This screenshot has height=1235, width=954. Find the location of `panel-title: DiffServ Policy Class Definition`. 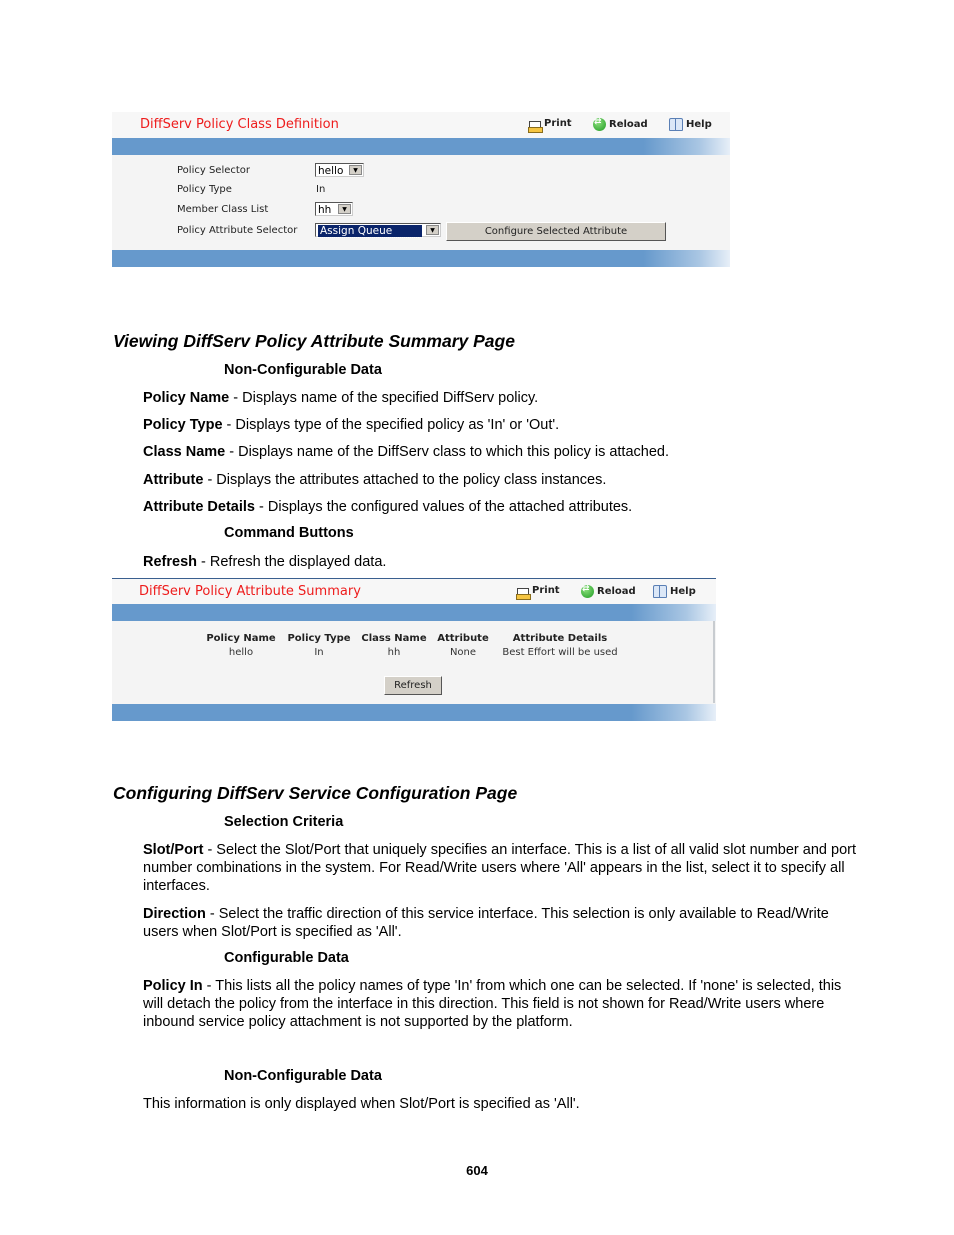

panel-title: DiffServ Policy Class Definition is located at coordinates (239, 124).